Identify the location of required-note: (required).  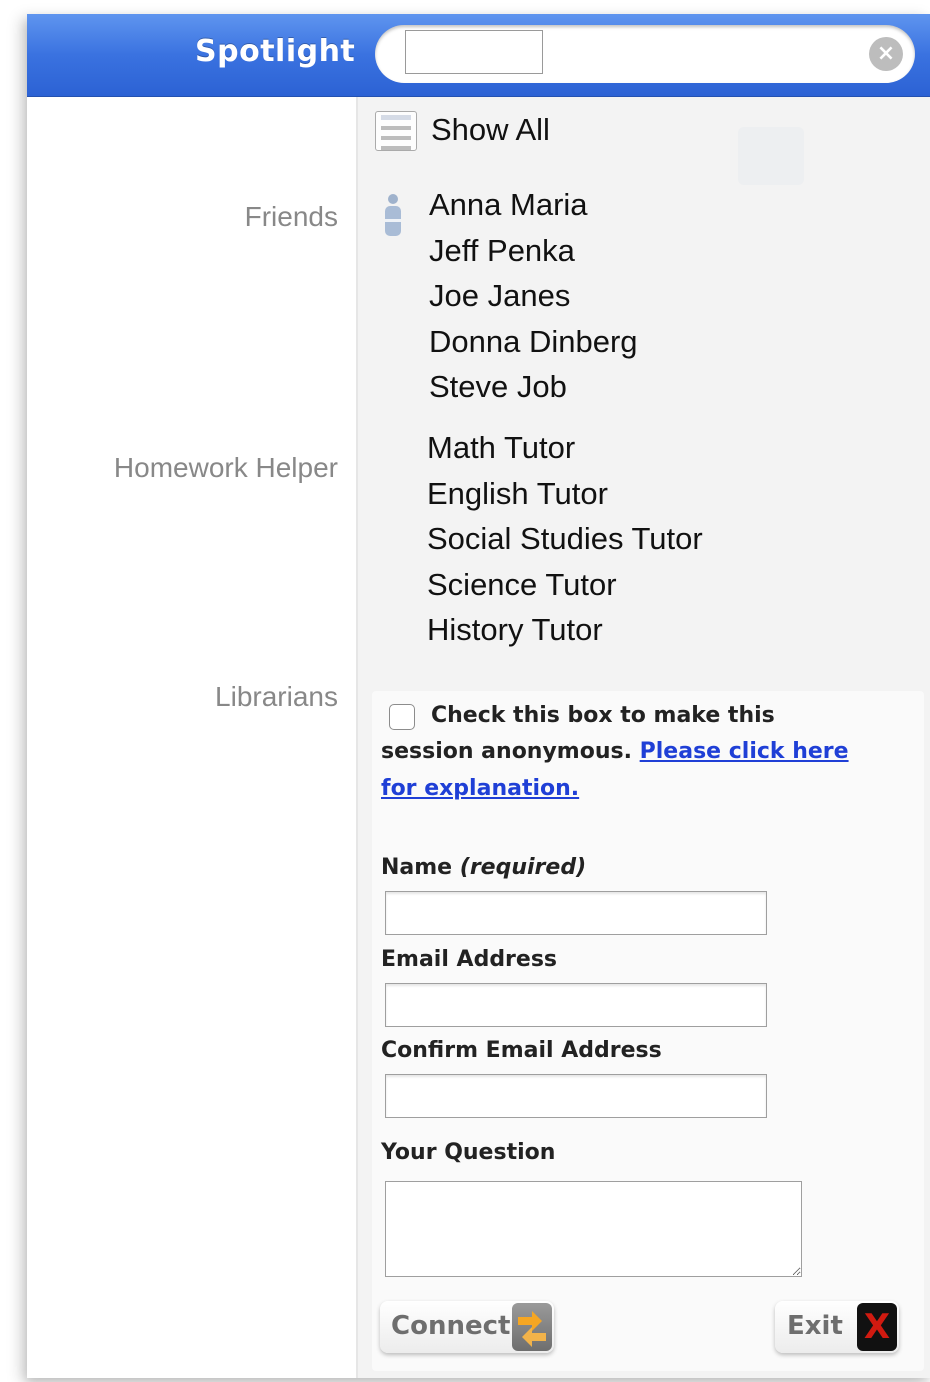
(523, 867).